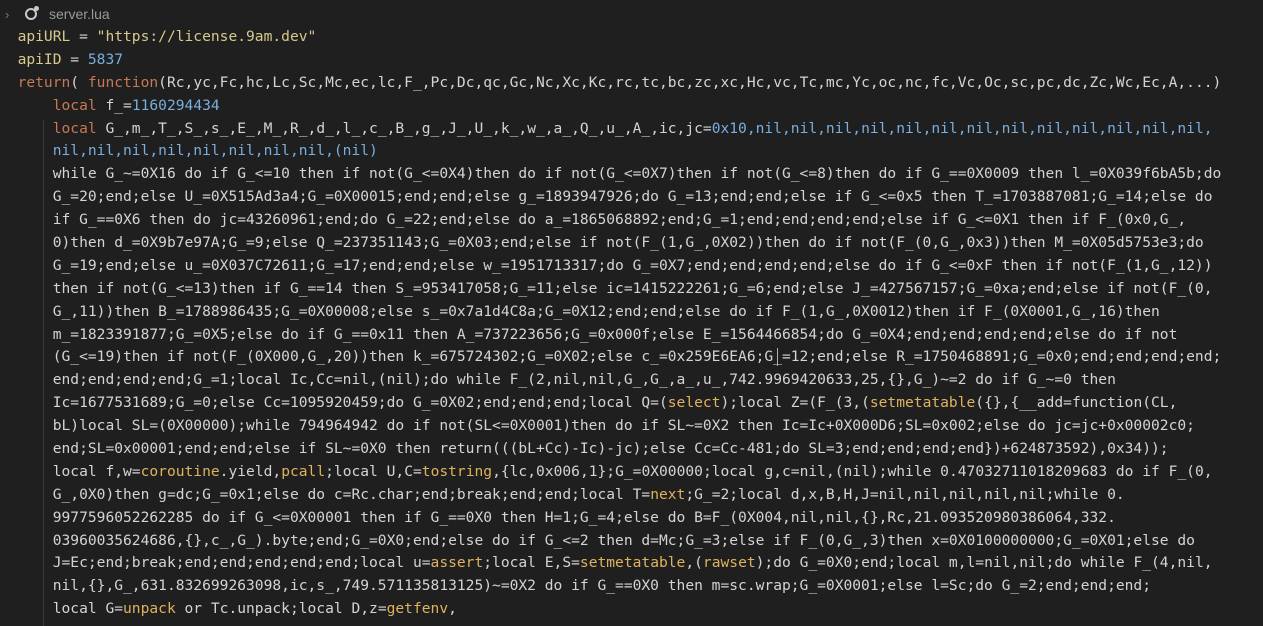 The width and height of the screenshot is (1263, 626). What do you see at coordinates (1076, 403) in the screenshot?
I see `code-token: ({},{__add=function(CL,` at bounding box center [1076, 403].